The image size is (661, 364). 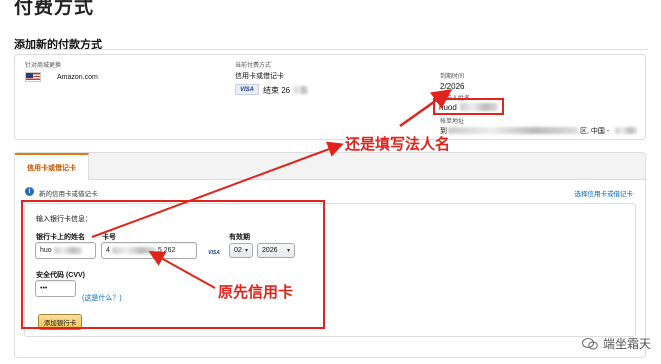 What do you see at coordinates (626, 344) in the screenshot?
I see `watermark-text: 端坐霜天` at bounding box center [626, 344].